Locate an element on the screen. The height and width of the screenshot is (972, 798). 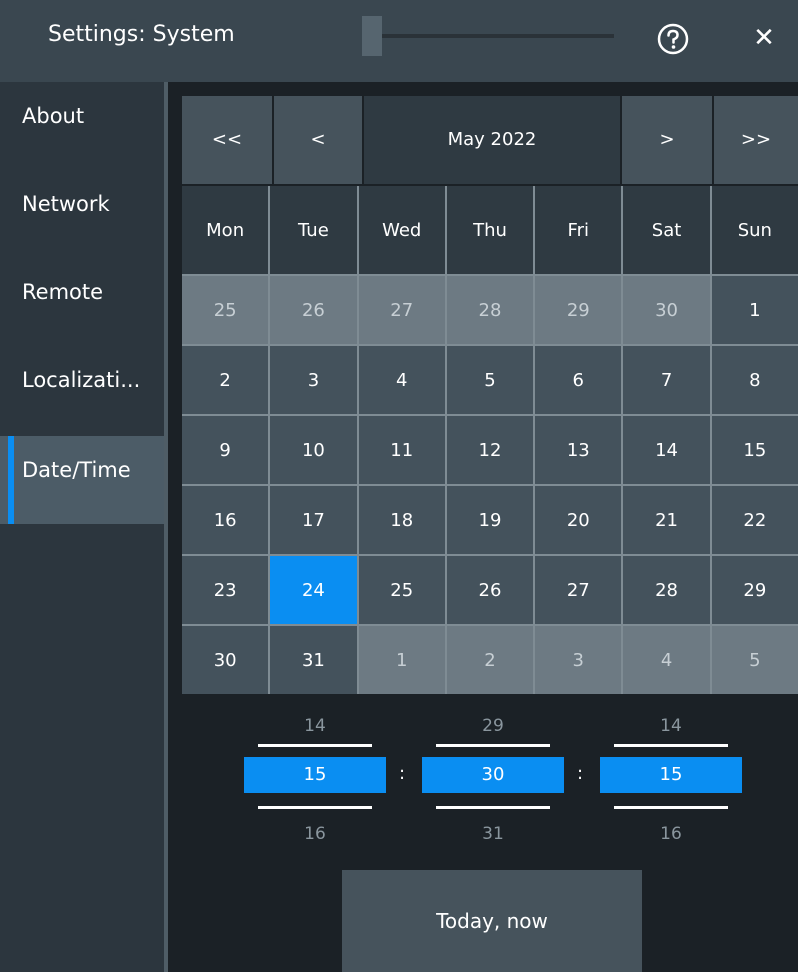
day-cell-other-month: 29 is located at coordinates (578, 310).